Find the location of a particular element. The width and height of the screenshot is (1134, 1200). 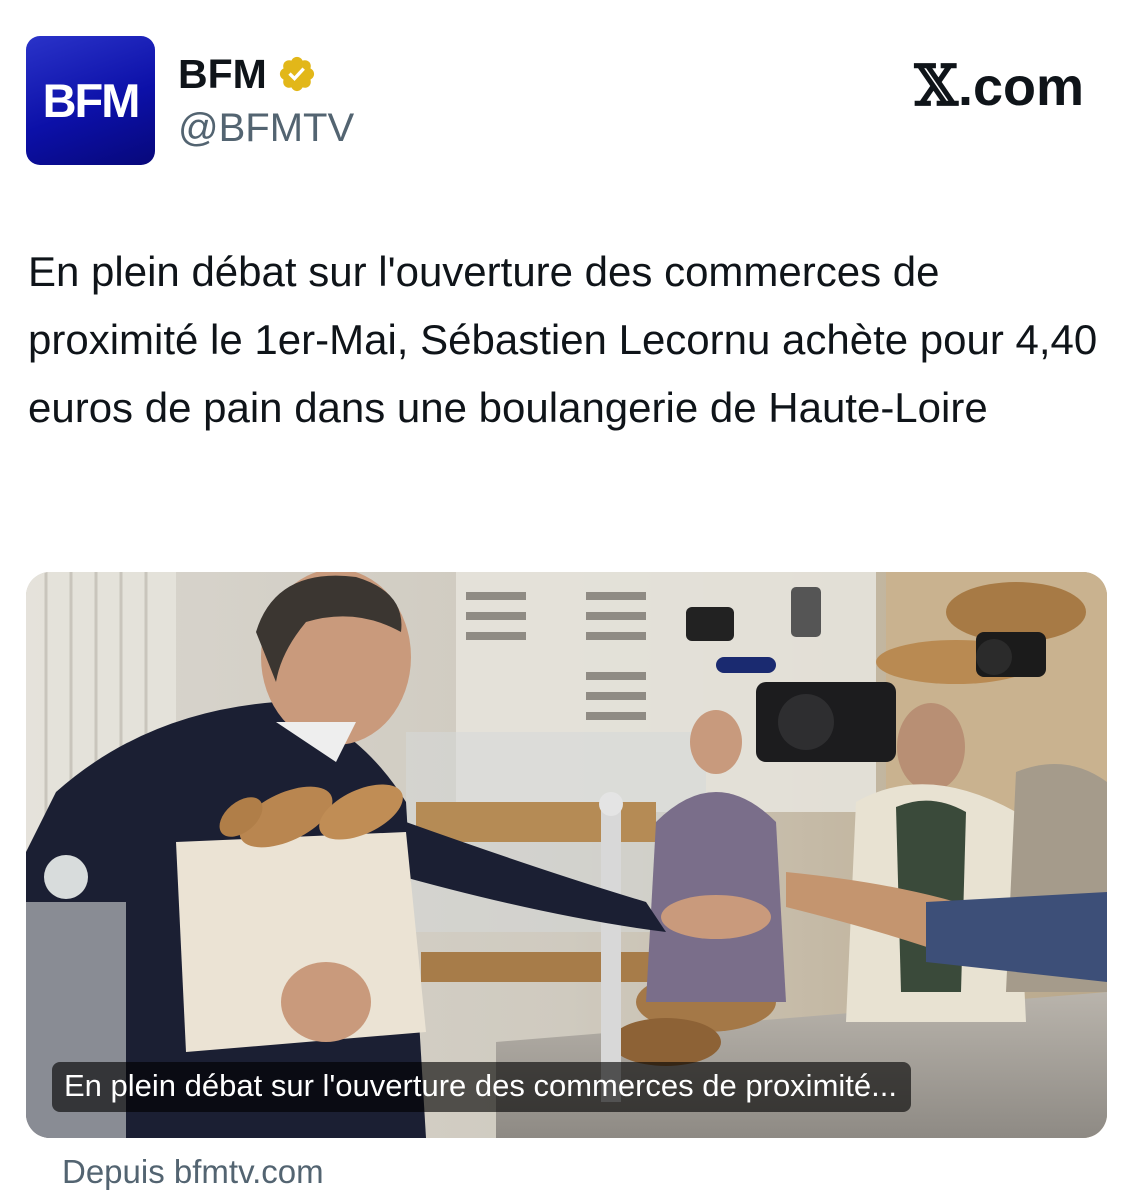

author-handle: @BFMTV is located at coordinates (266, 128).